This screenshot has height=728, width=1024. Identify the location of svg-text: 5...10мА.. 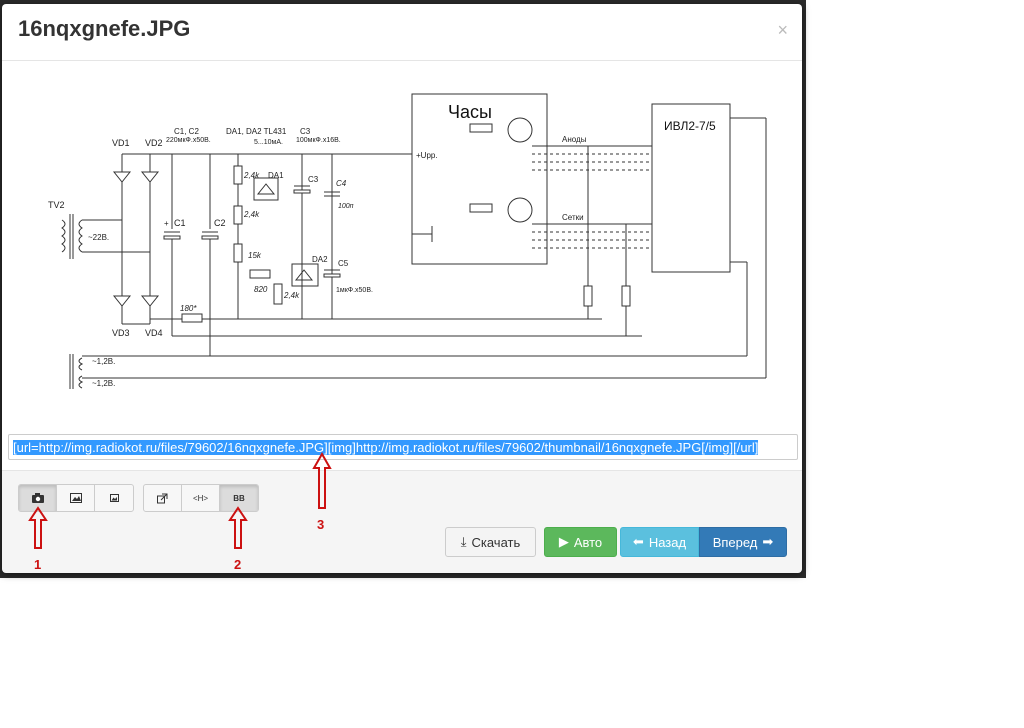
(268, 142).